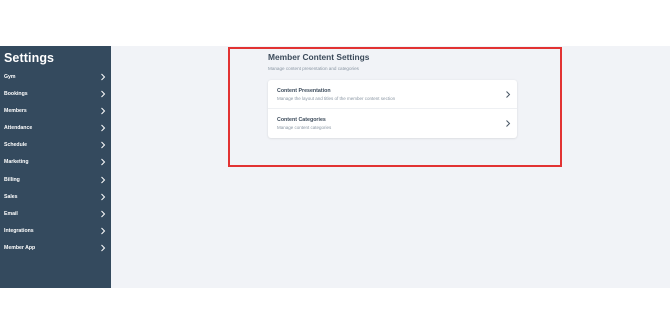 The image size is (670, 335). I want to click on sidebar-item-members: Members, so click(55, 112).